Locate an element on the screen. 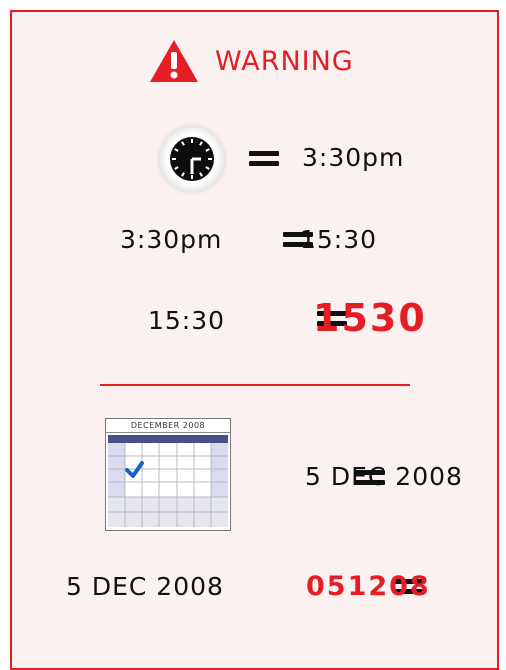  rule-2-input: 3:30pm is located at coordinates (171, 239).